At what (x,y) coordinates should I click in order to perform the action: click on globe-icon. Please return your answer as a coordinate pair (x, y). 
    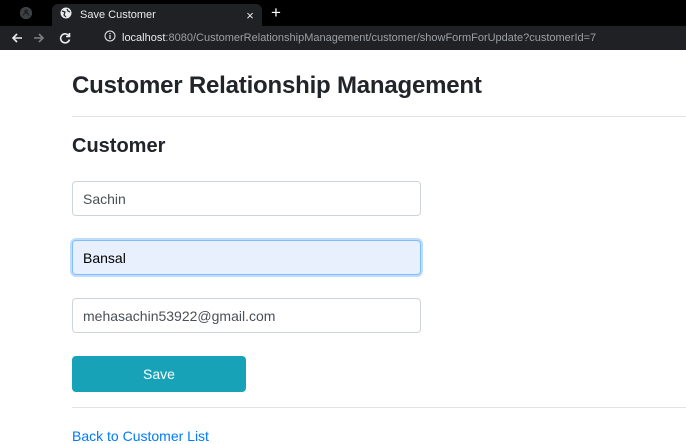
    Looking at the image, I should click on (66, 15).